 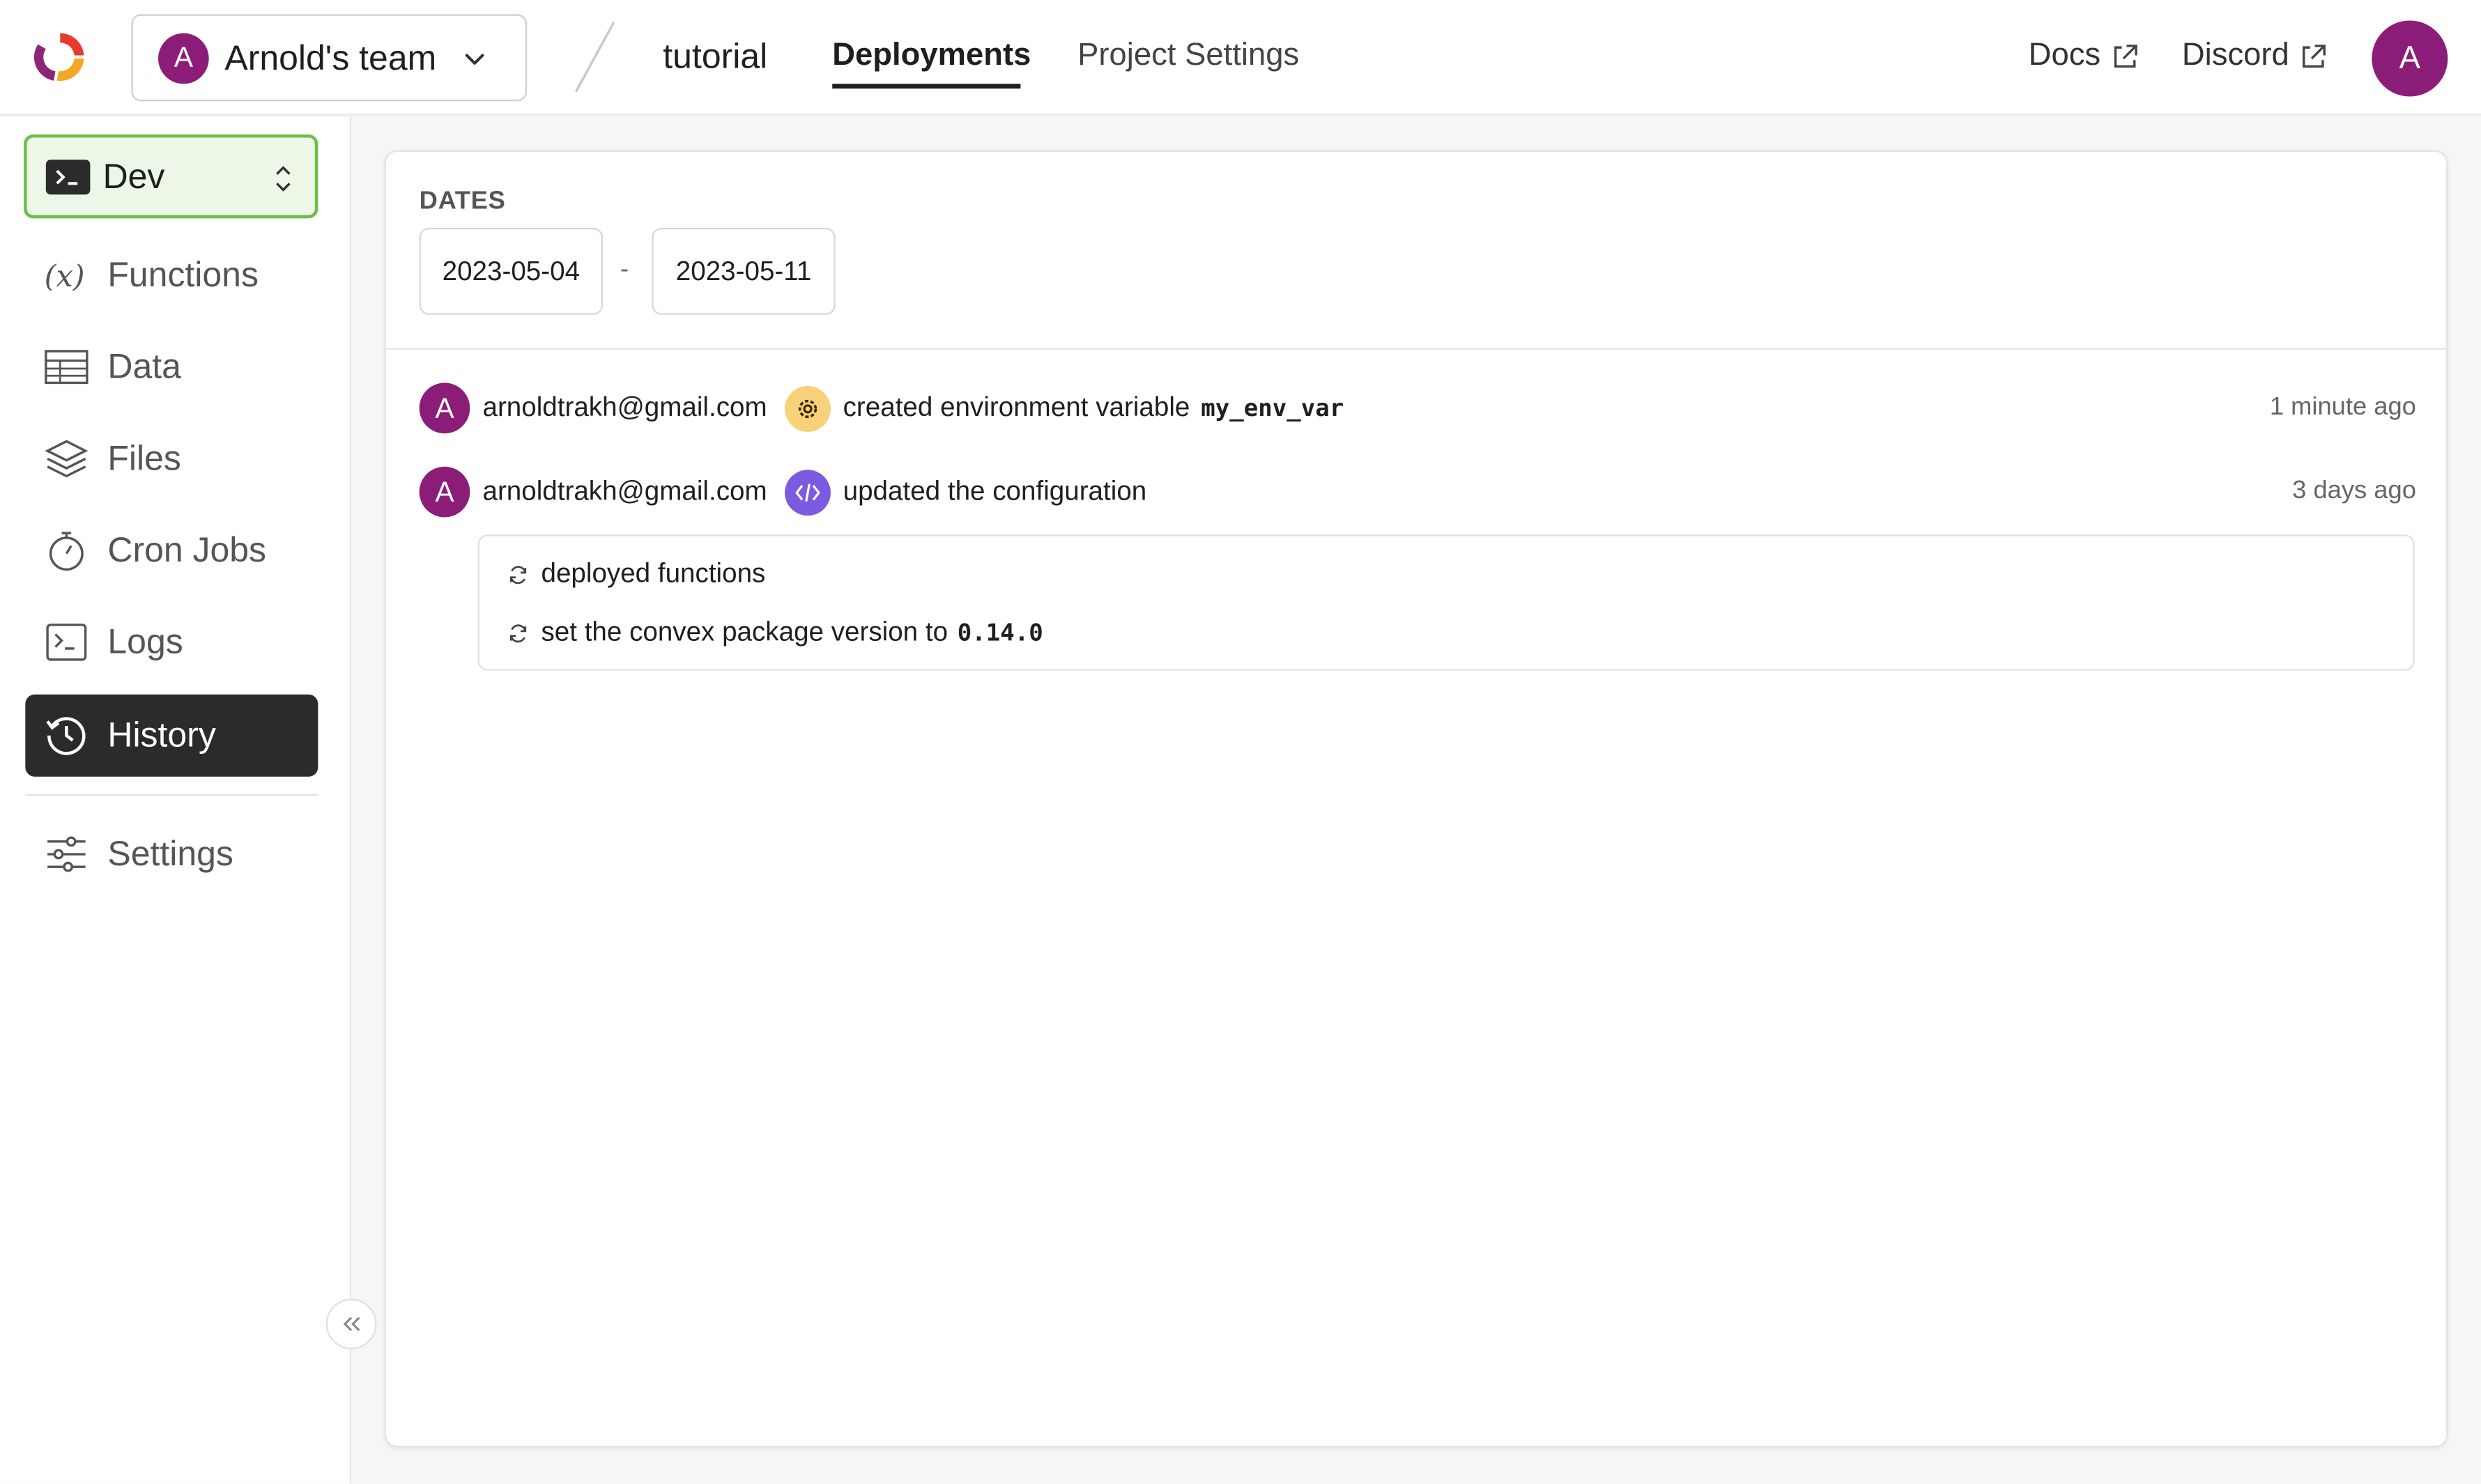 I want to click on convex-logo-icon, so click(x=60, y=57).